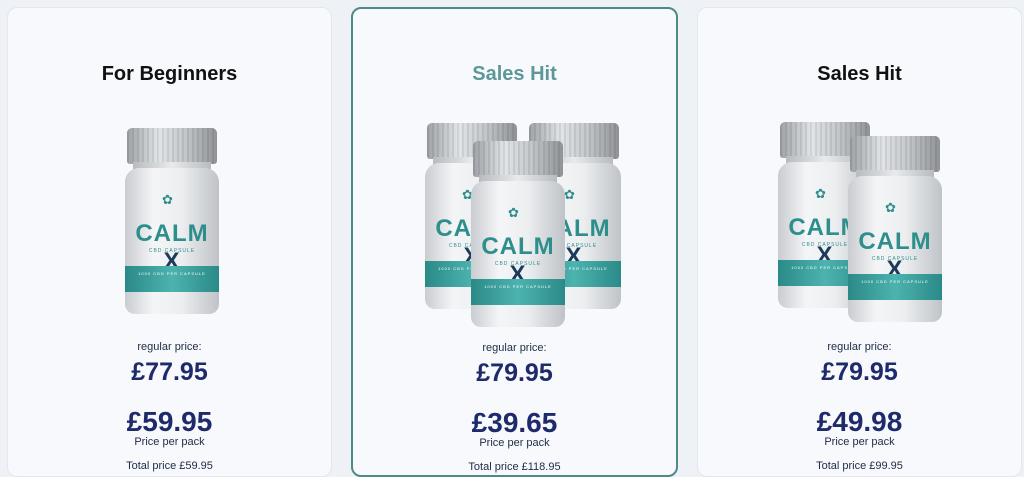  Describe the element at coordinates (169, 372) in the screenshot. I see `old-price: £77.95` at that location.